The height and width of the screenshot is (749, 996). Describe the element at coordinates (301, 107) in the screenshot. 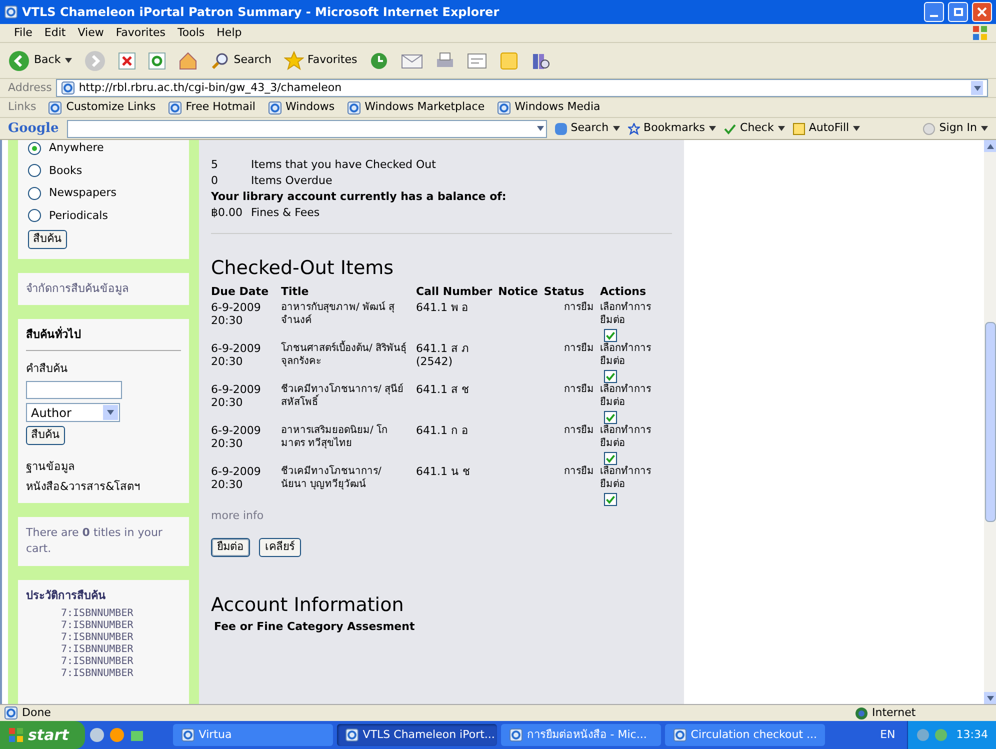

I see `link-button: Windows` at that location.